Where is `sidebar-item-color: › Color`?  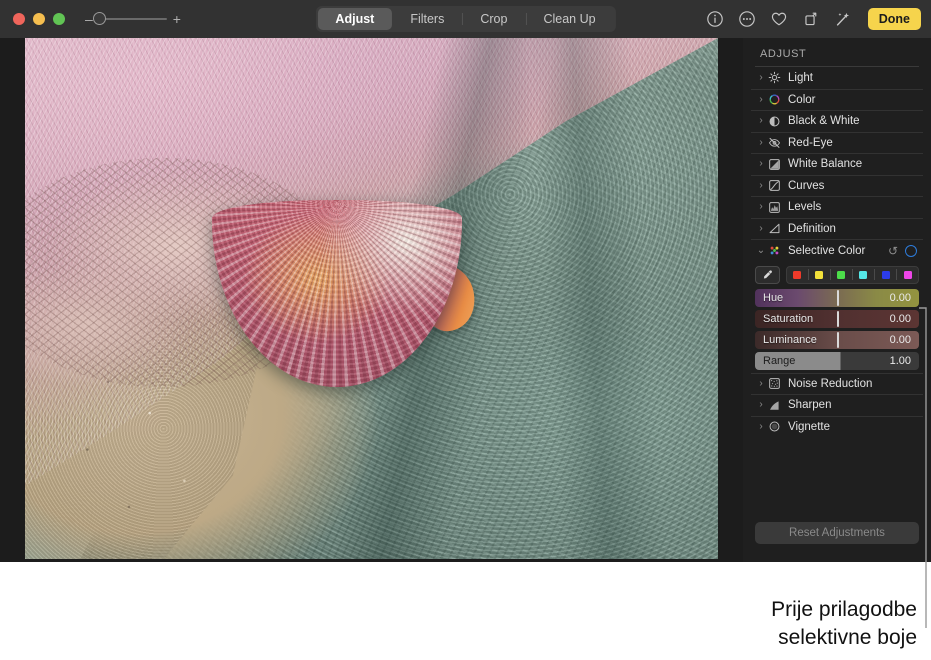 sidebar-item-color: › Color is located at coordinates (837, 99).